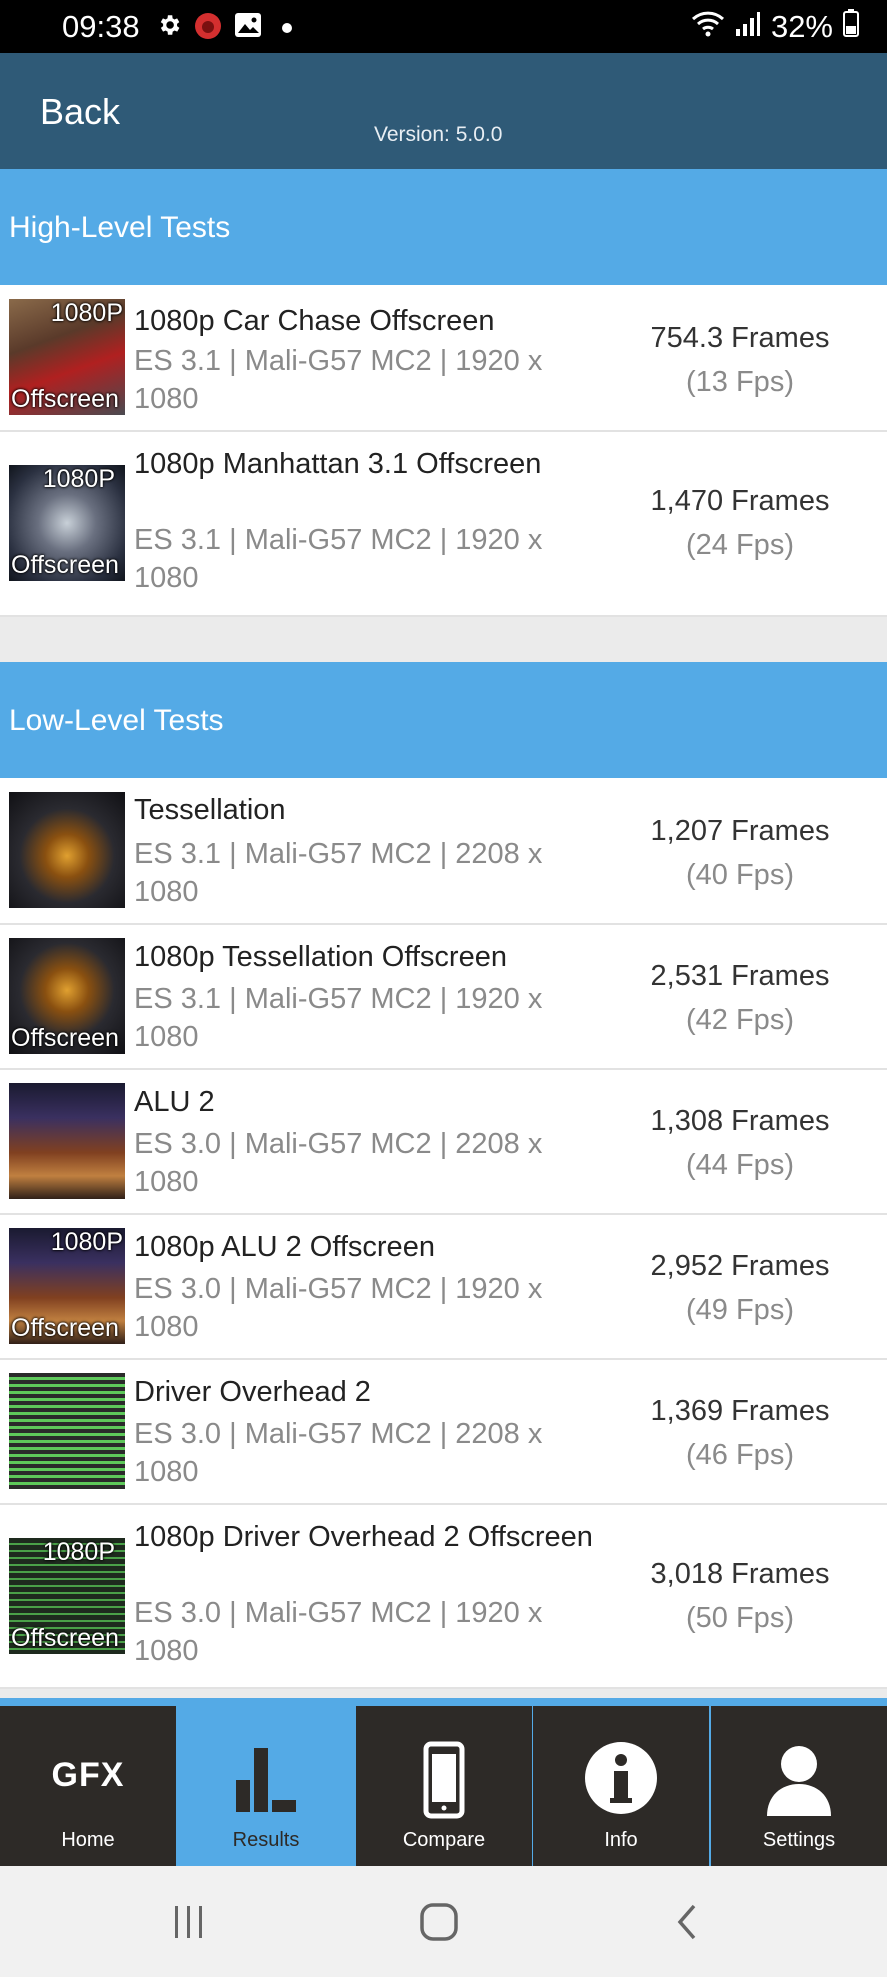 The width and height of the screenshot is (887, 1977). I want to click on tab-home: GFX Home, so click(88, 1786).